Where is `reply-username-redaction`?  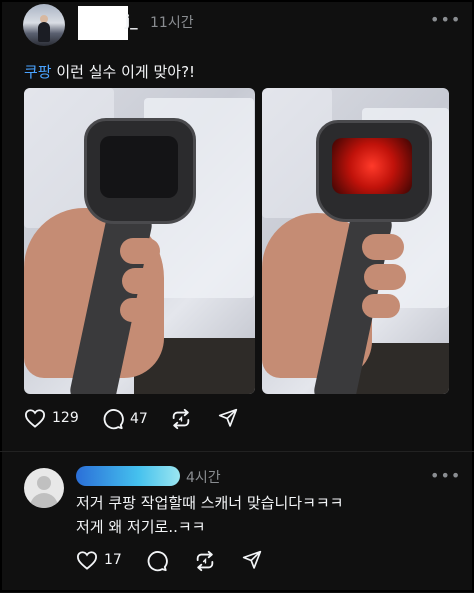 reply-username-redaction is located at coordinates (128, 476).